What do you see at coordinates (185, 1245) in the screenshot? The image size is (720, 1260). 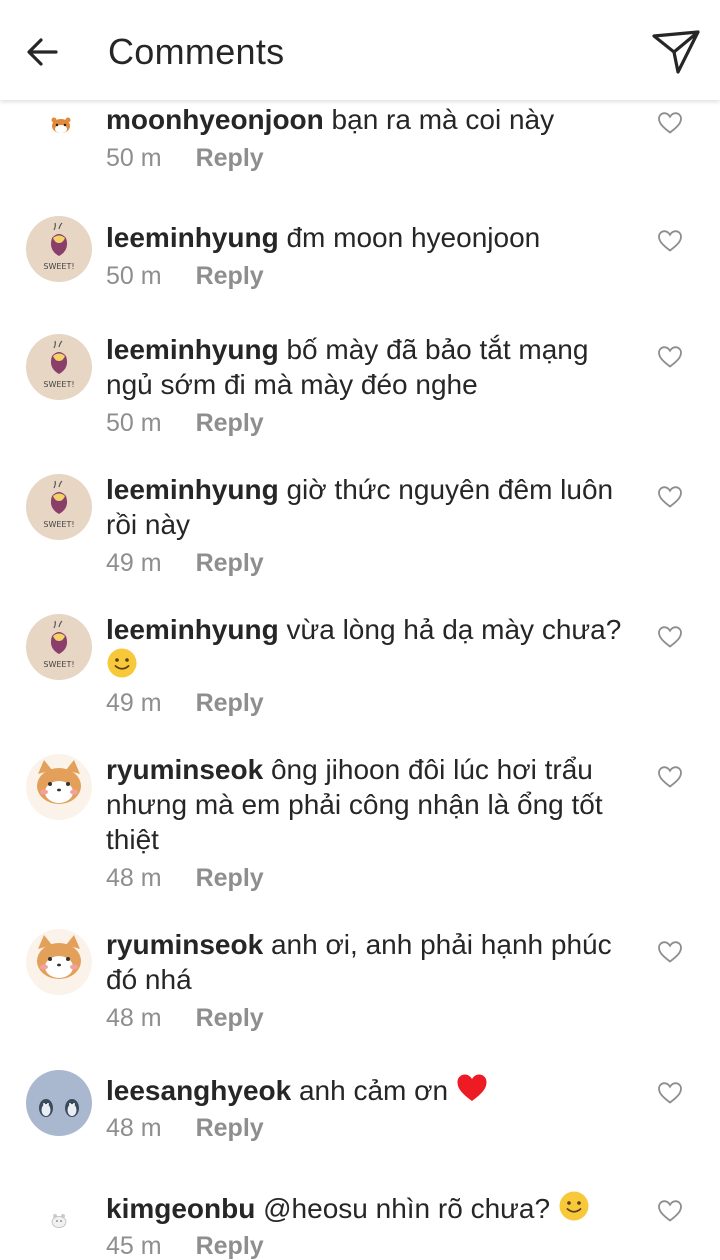 I see `comment-meta: 45 m Reply` at bounding box center [185, 1245].